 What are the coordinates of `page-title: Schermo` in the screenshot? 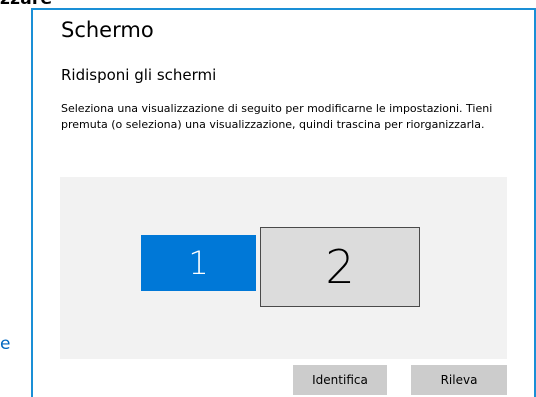 It's located at (107, 30).